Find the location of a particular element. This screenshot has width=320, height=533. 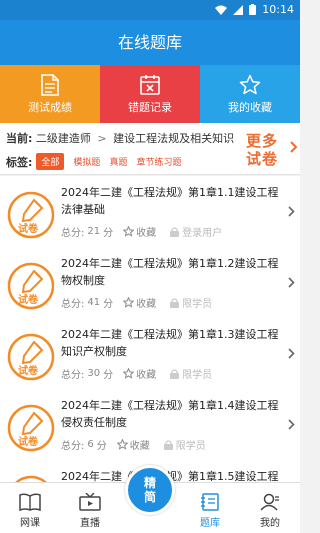

paper-meta: 总分: 21 分 收藏 登录用户 is located at coordinates (141, 231).